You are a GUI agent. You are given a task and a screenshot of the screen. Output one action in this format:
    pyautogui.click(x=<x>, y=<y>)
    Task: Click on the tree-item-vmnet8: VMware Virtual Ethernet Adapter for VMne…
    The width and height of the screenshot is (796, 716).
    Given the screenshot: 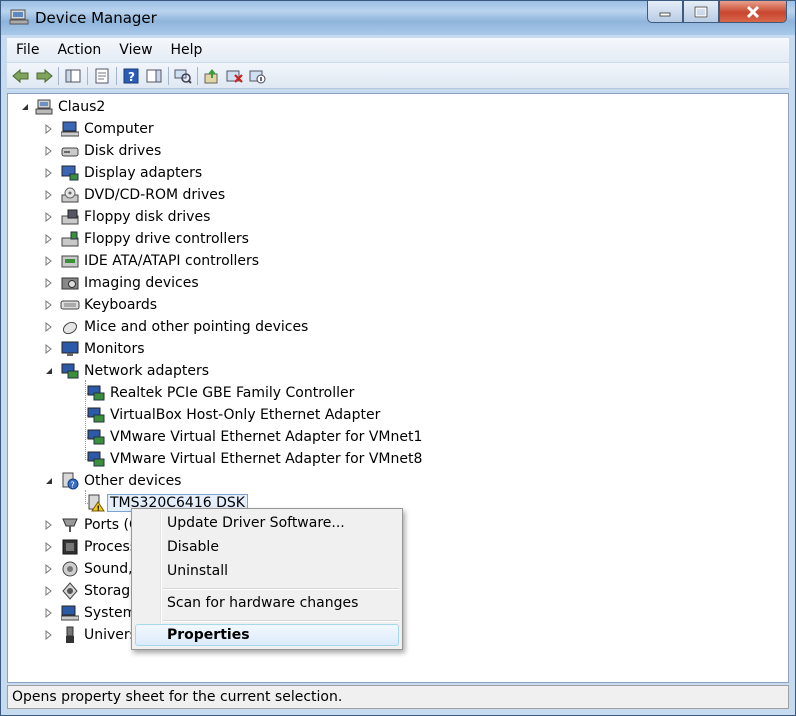 What is the action you would take?
    pyautogui.click(x=253, y=459)
    